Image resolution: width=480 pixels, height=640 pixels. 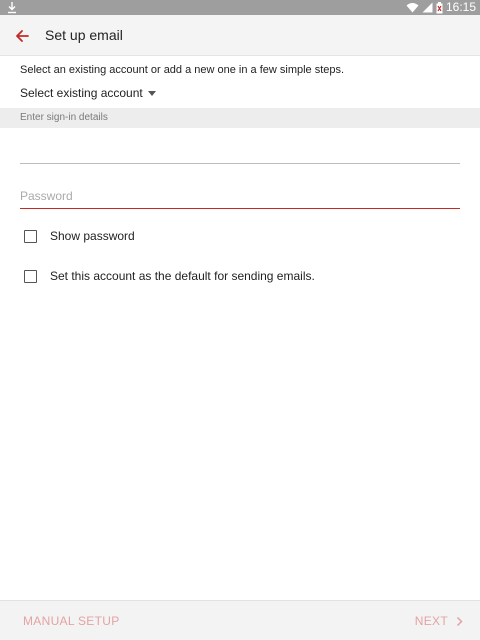 I want to click on page-title: Set up email, so click(x=84, y=35).